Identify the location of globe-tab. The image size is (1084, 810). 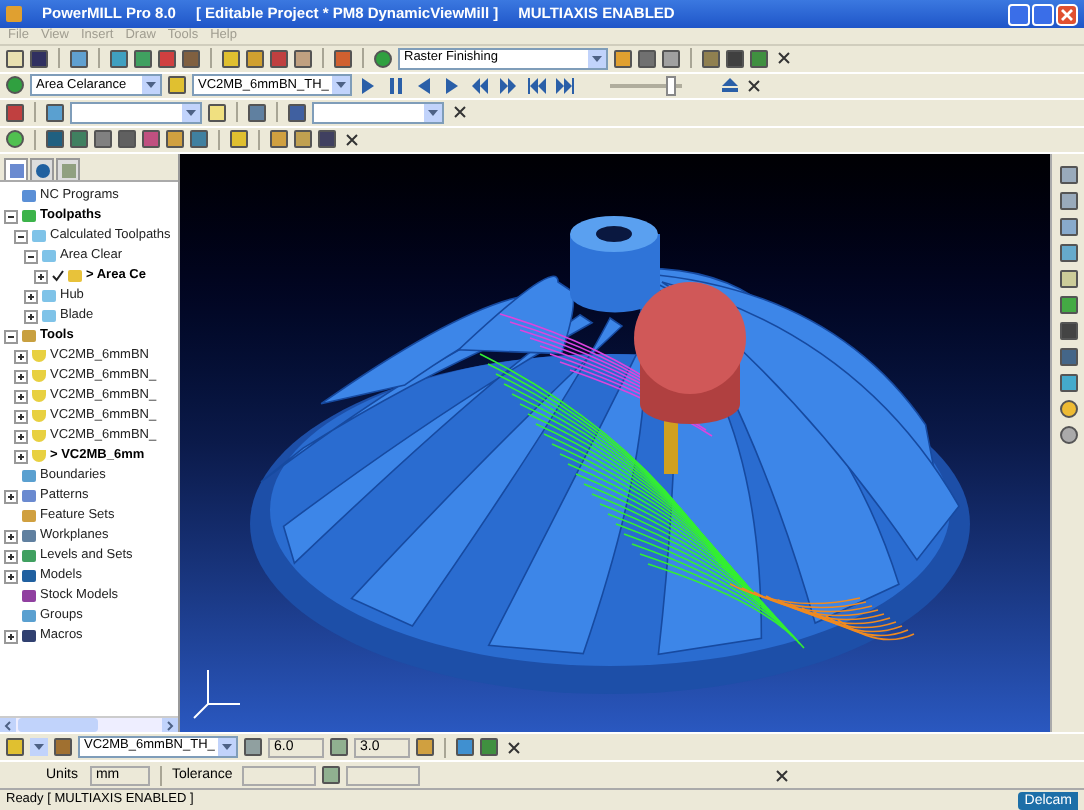
(42, 169).